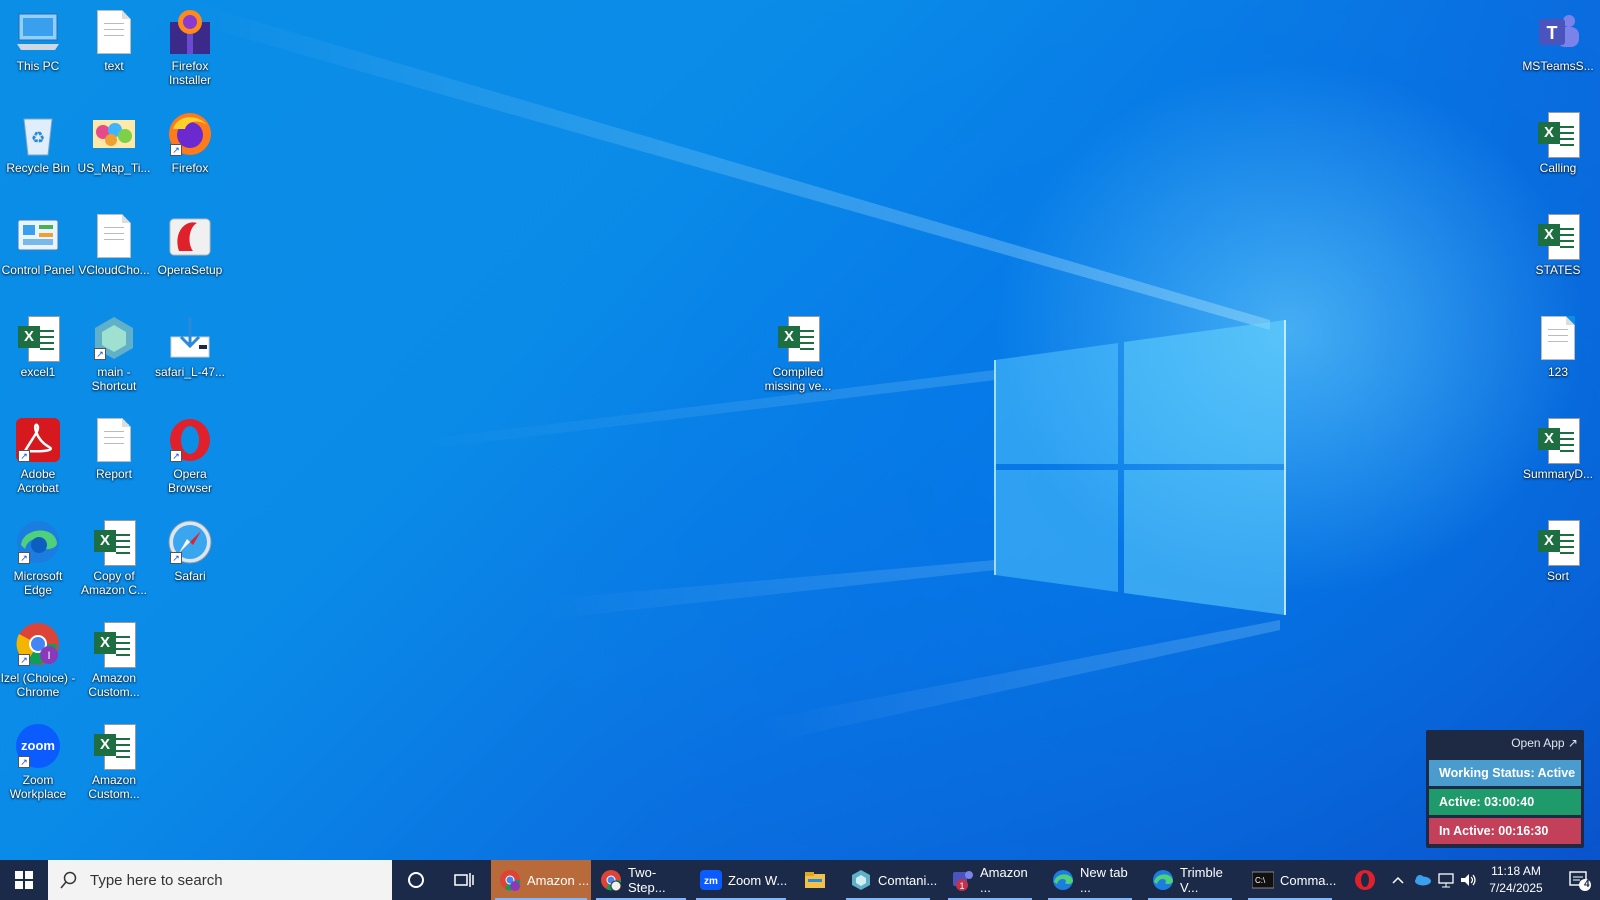 The height and width of the screenshot is (900, 1600). Describe the element at coordinates (38, 542) in the screenshot. I see `edge-icon: ↗` at that location.